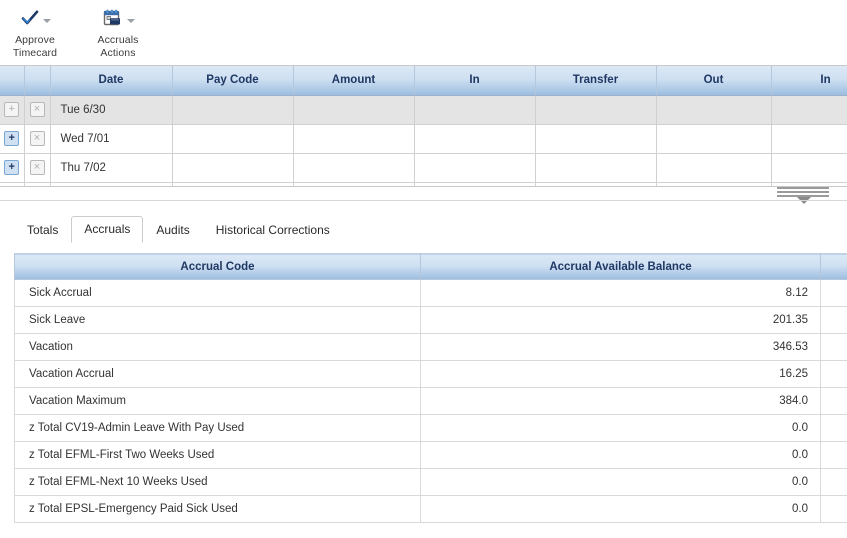 This screenshot has height=538, width=847. What do you see at coordinates (217, 347) in the screenshot?
I see `accrual-code-cell: Vacation` at bounding box center [217, 347].